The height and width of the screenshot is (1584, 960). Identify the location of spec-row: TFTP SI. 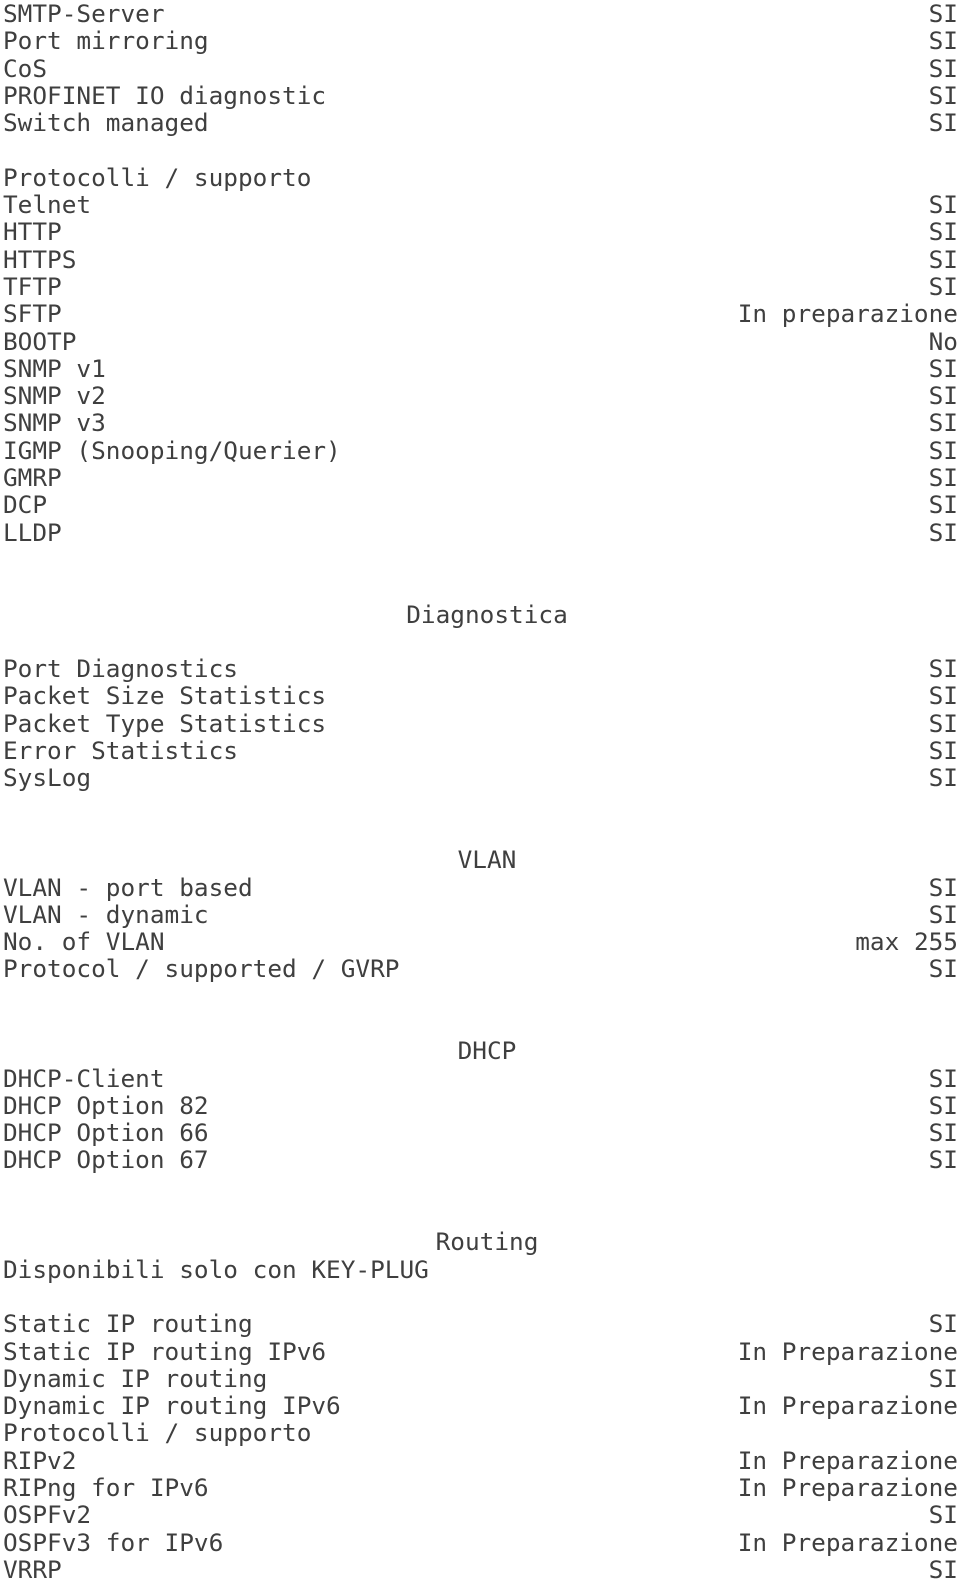
(480, 286).